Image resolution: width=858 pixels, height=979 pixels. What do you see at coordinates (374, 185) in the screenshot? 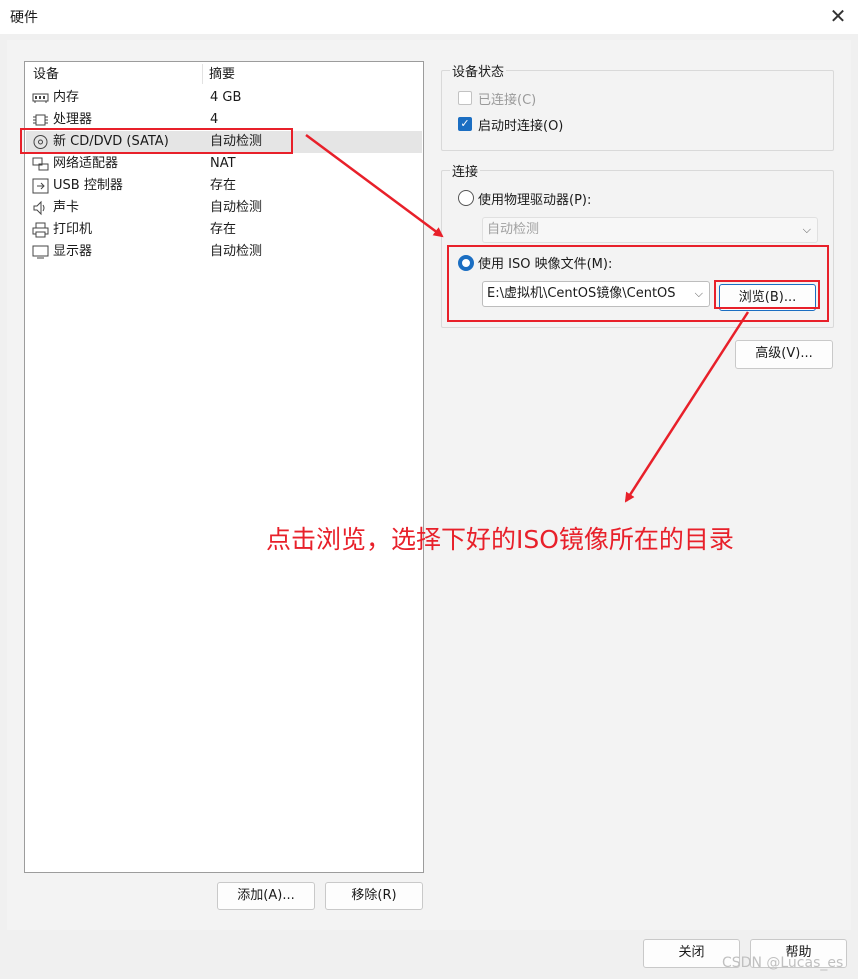
I see `arrow-to-iso` at bounding box center [374, 185].